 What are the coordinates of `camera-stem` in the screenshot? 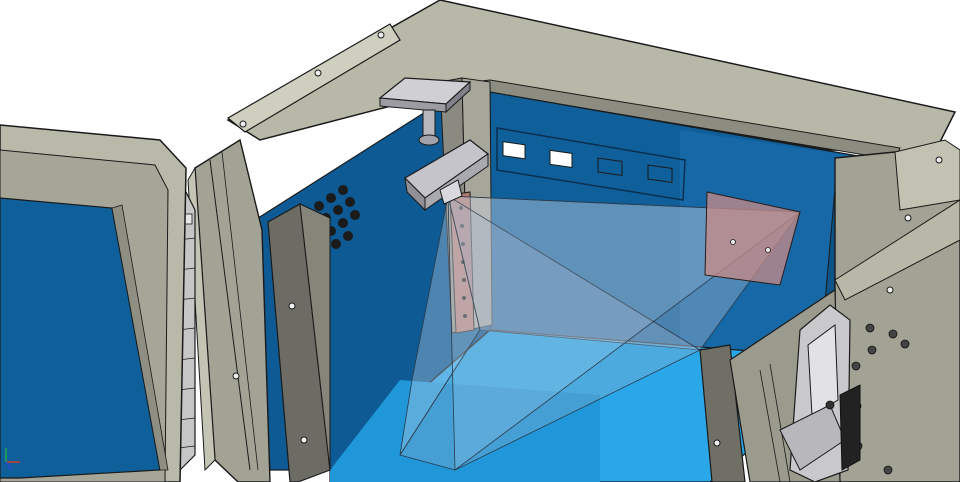 It's located at (429, 123).